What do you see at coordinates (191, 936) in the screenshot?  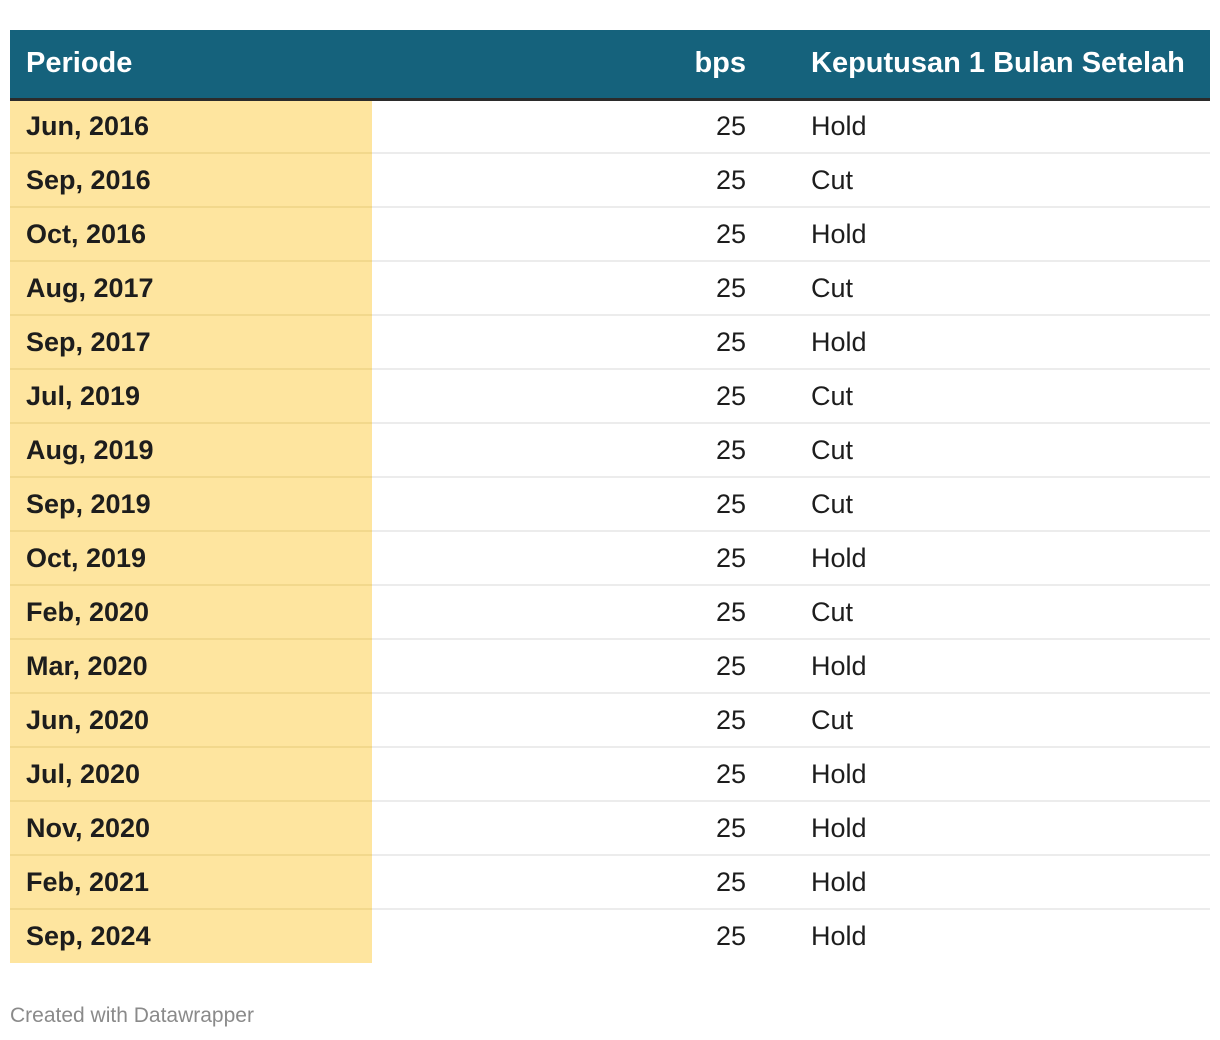 I see `cell-periode: Sep, 2024` at bounding box center [191, 936].